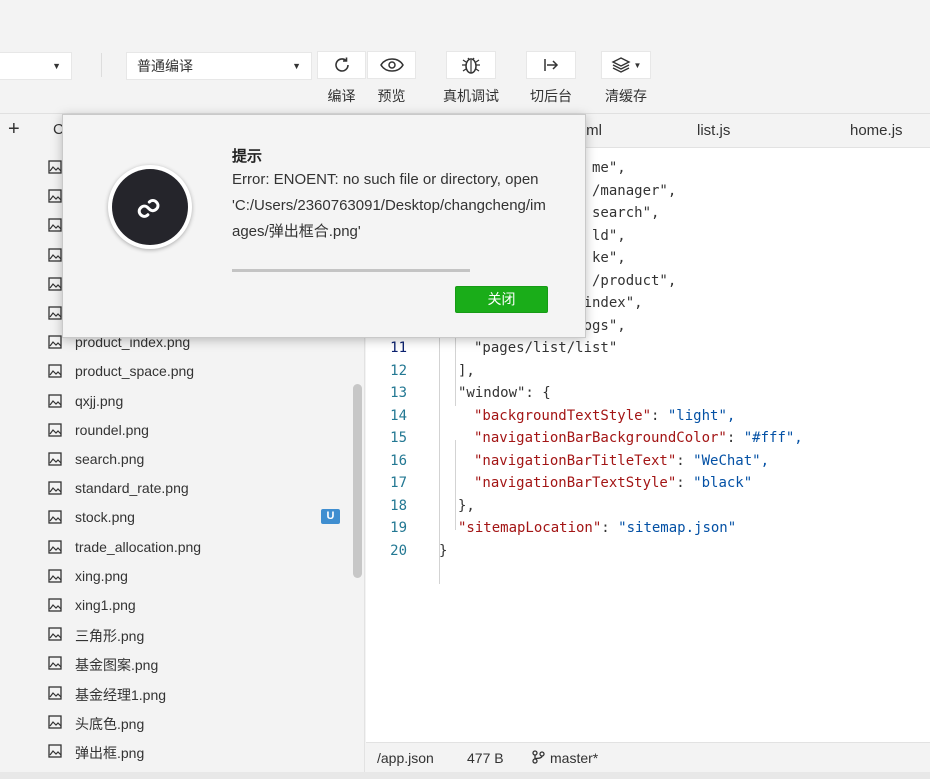 Image resolution: width=930 pixels, height=779 pixels. I want to click on code-line: 14 "backgroundTextStyle": "light",, so click(648, 419).